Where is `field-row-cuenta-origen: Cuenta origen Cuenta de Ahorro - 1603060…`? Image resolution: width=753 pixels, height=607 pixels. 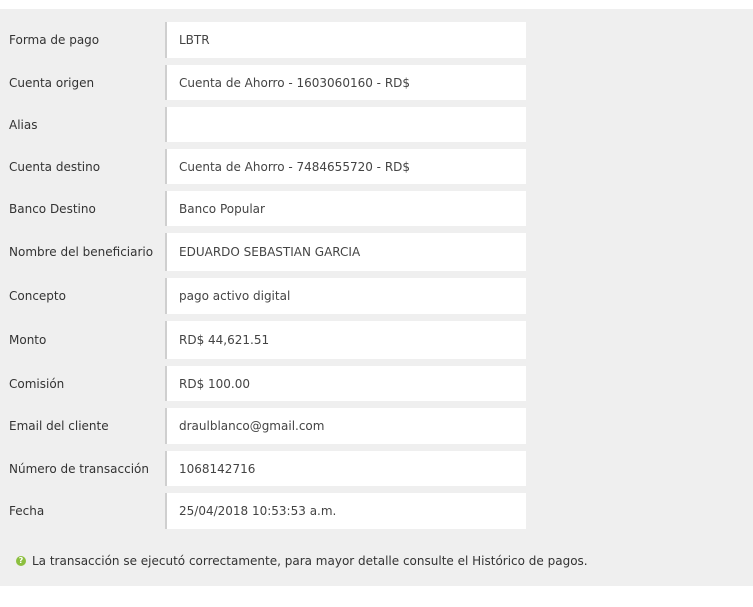
field-row-cuenta-origen: Cuenta origen Cuenta de Ahorro - 1603060… is located at coordinates (376, 82).